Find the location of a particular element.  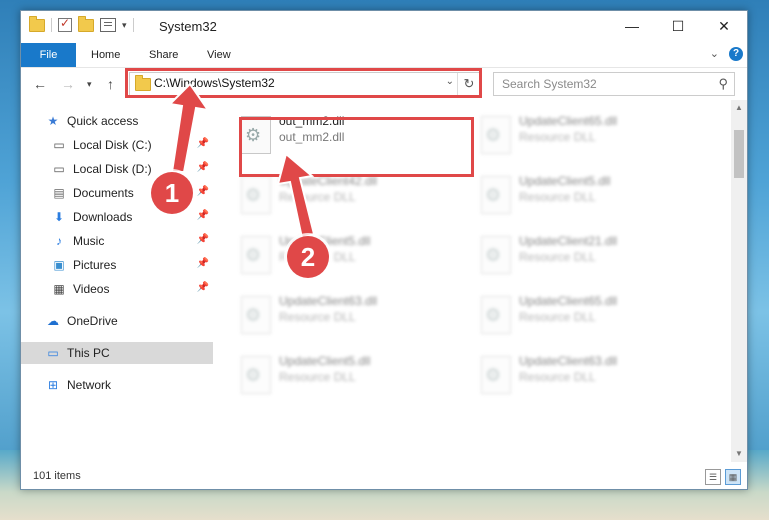

step-2-badge: 2 is located at coordinates (308, 257).